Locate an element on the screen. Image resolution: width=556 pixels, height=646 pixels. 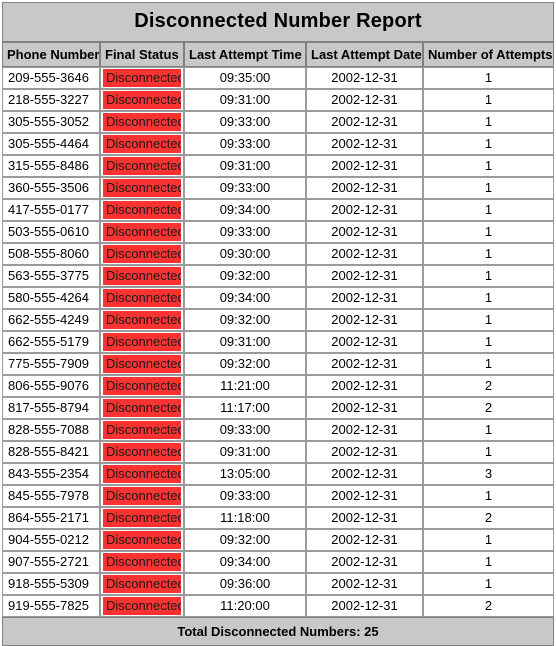
cell-last-attempt-time: 09:34:00 is located at coordinates (245, 562).